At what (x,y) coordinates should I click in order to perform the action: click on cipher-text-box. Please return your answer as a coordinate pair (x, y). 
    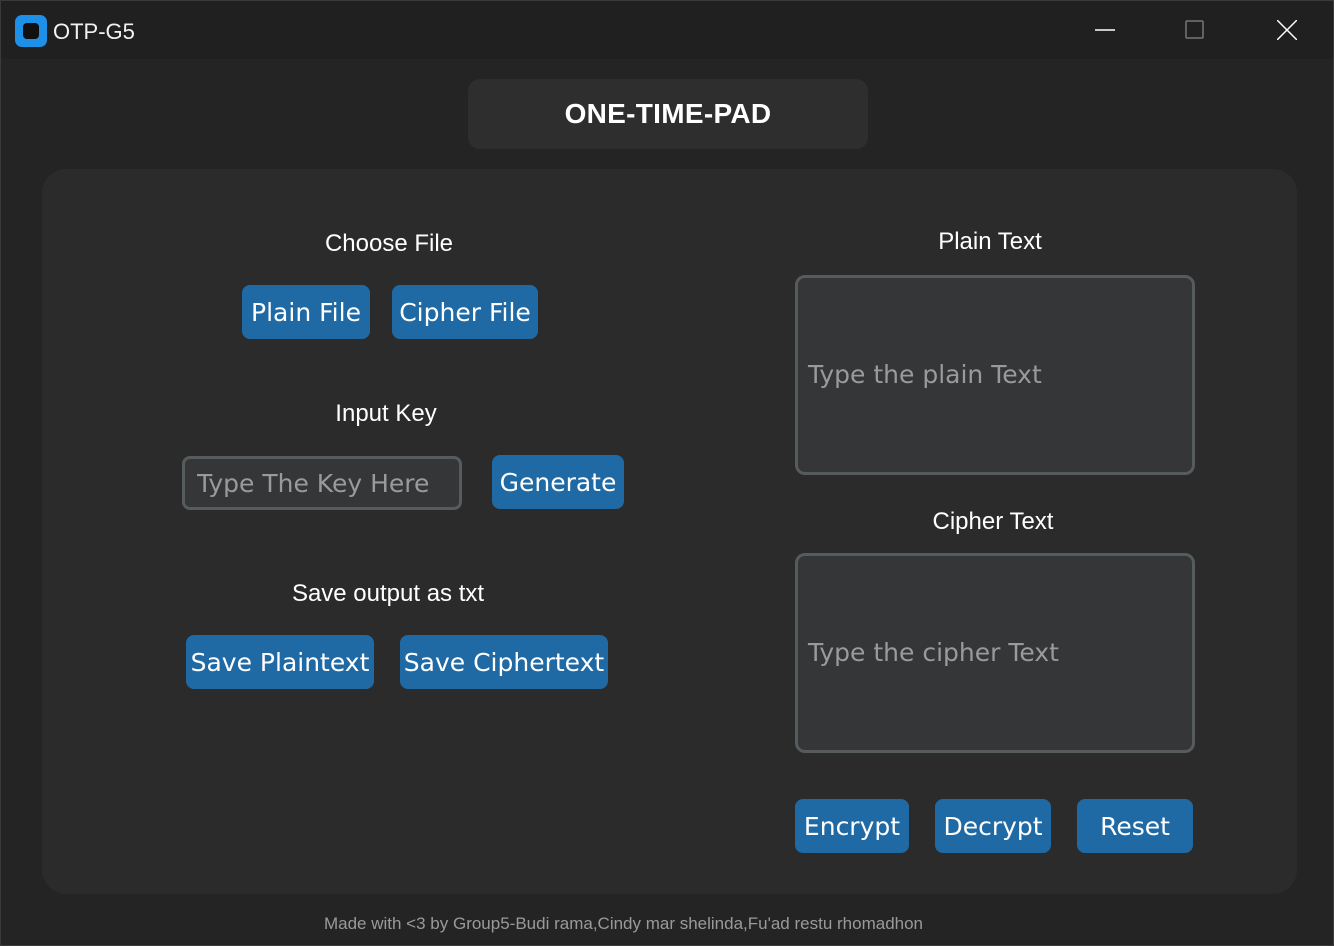
    Looking at the image, I should click on (995, 653).